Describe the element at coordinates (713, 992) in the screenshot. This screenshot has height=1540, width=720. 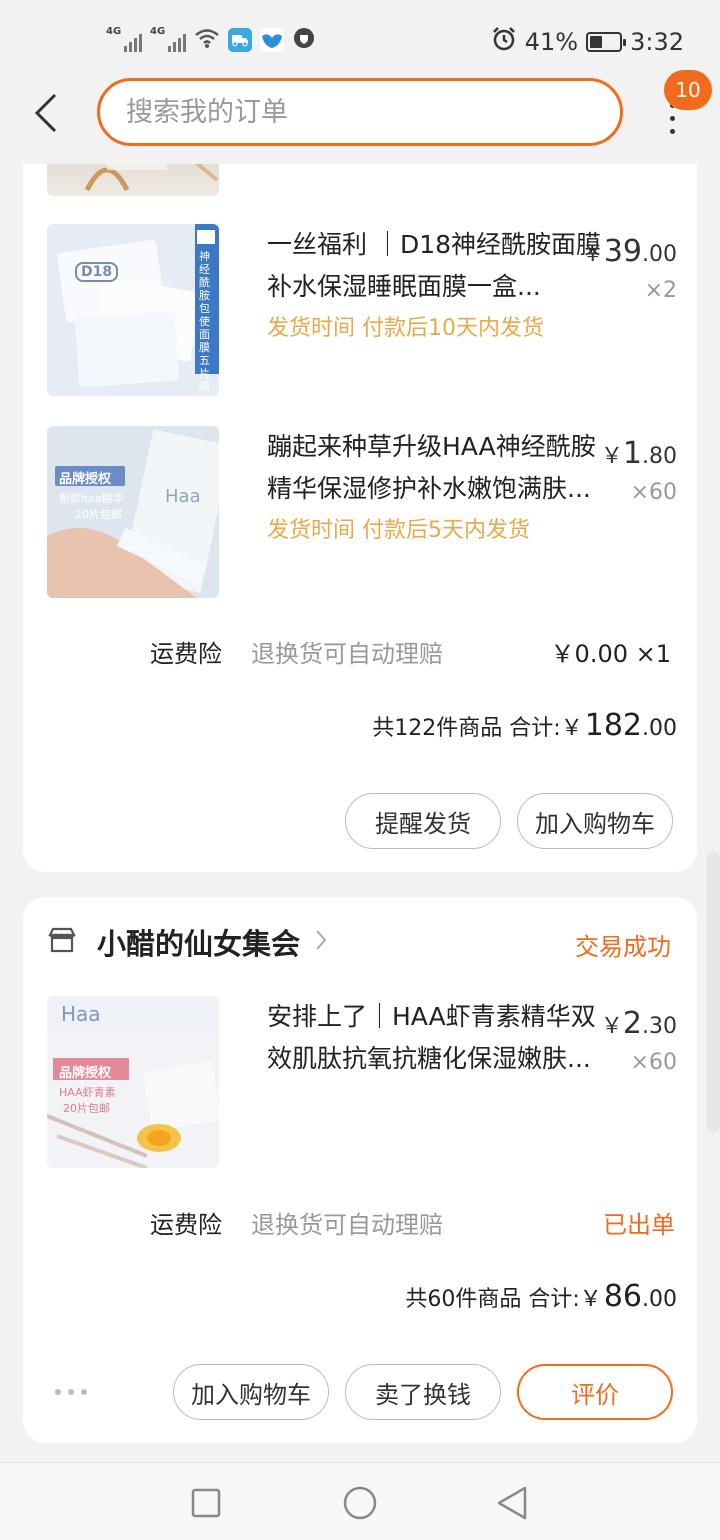
I see `scroll-indicator` at that location.